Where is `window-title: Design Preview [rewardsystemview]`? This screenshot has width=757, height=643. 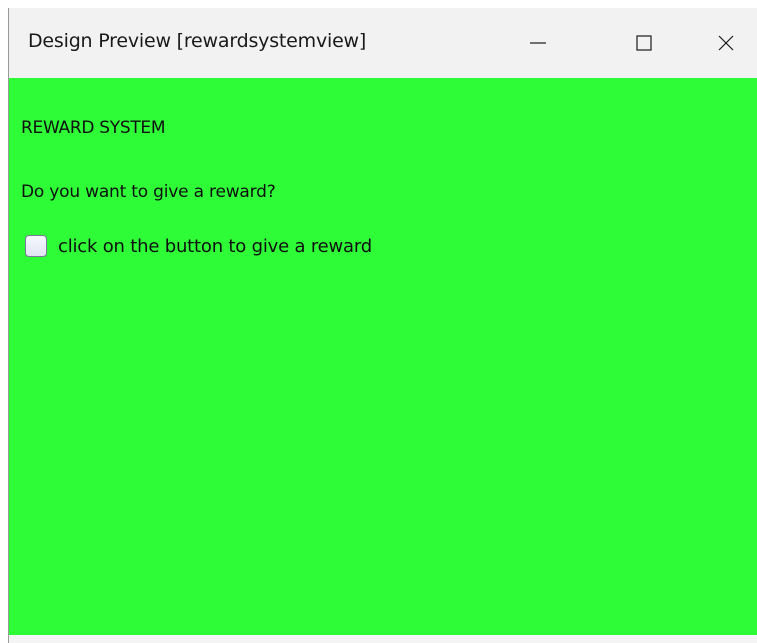
window-title: Design Preview [rewardsystemview] is located at coordinates (197, 41).